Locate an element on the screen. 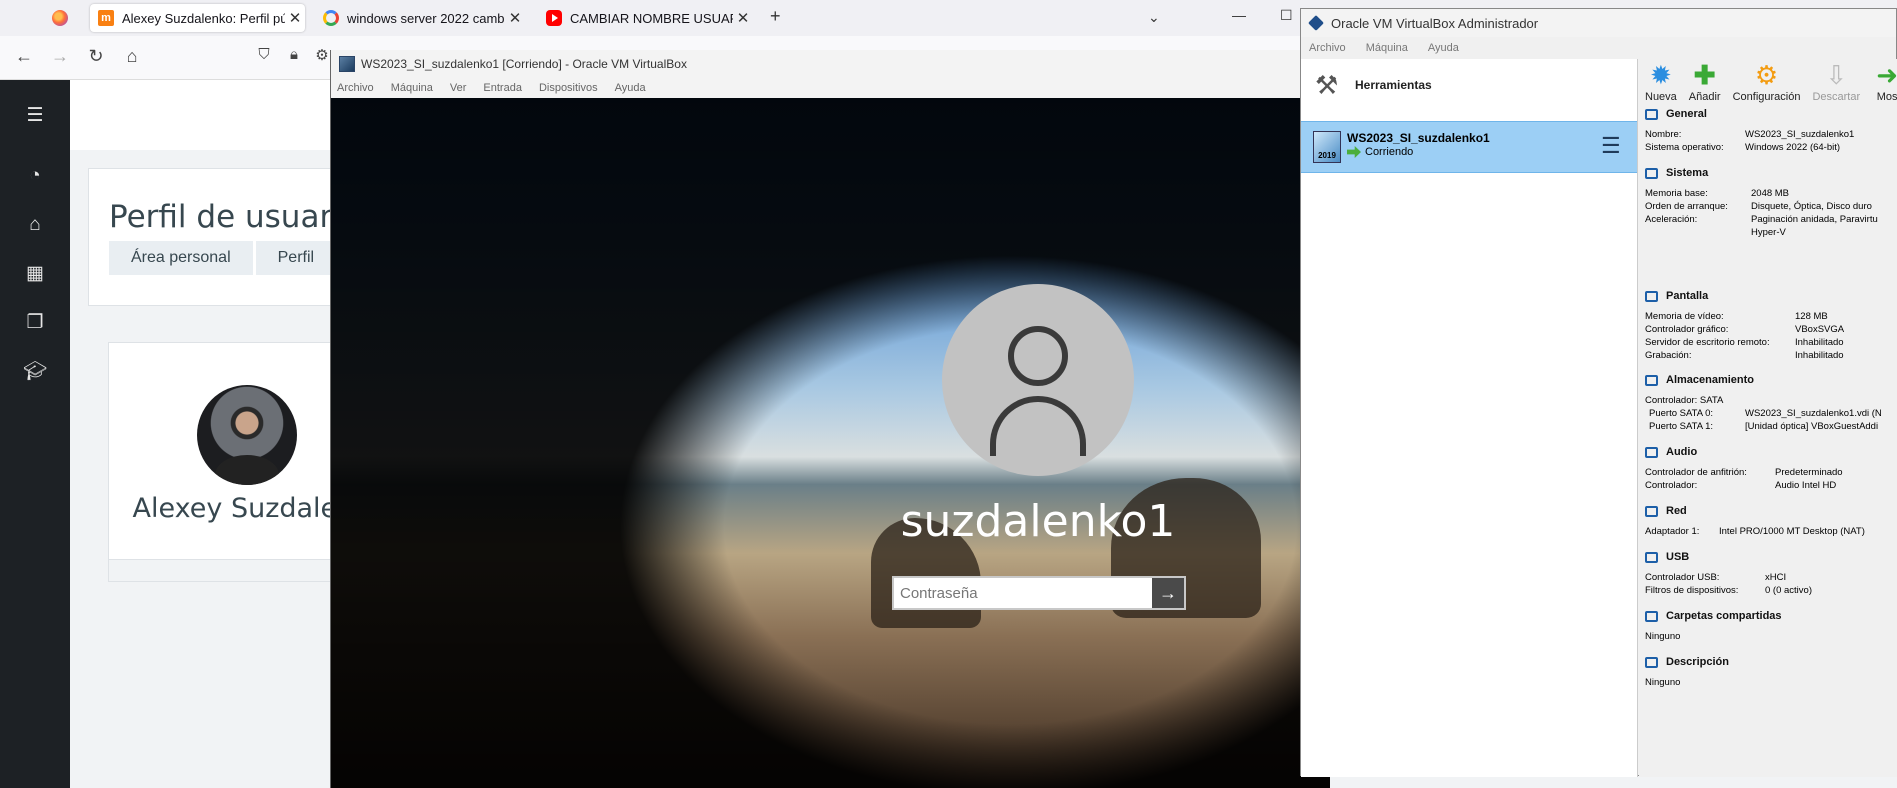 The height and width of the screenshot is (788, 1897). show-button: ➜ Mos is located at coordinates (1881, 81).